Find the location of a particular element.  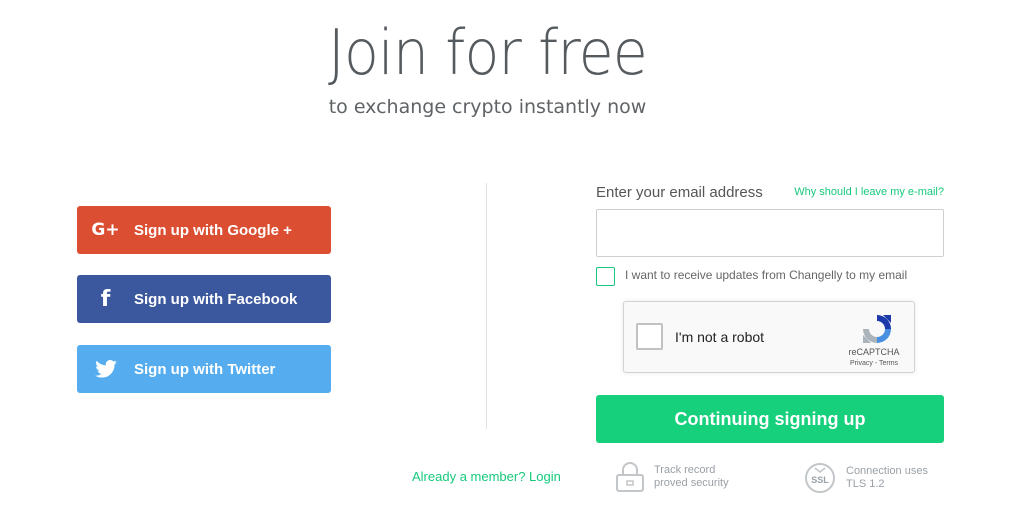

google-signup-button: G+ Sign up with Google + is located at coordinates (204, 230).